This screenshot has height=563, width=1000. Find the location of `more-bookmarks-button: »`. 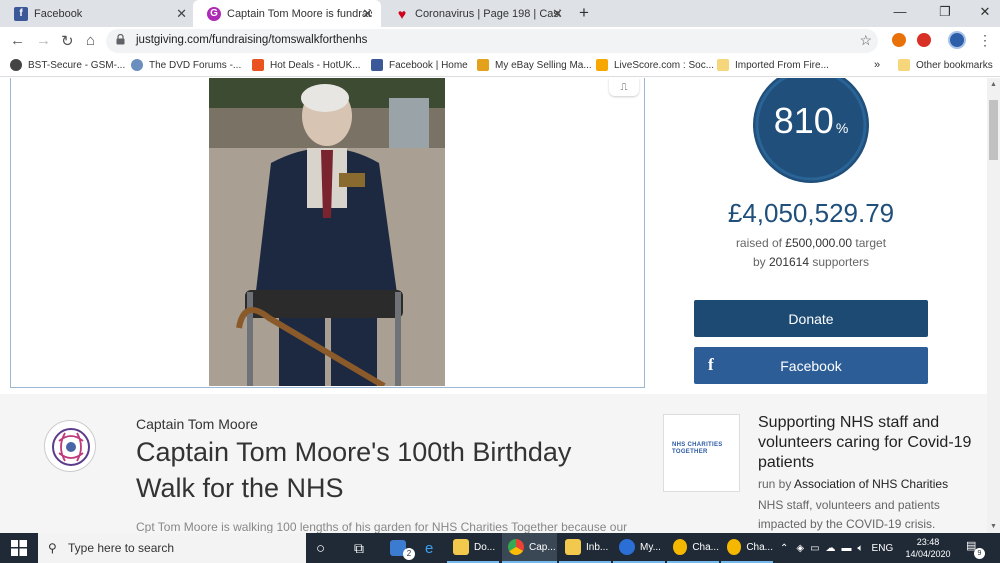

more-bookmarks-button: » is located at coordinates (877, 65).